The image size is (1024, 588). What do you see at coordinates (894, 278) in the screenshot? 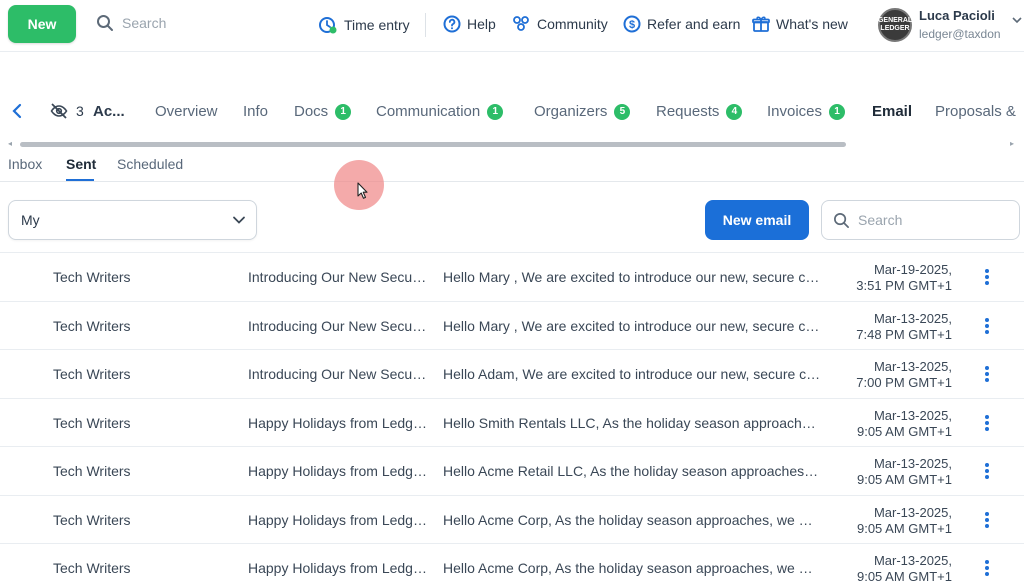
I see `email-date: Mar-19-2025, 3:51 PM GMT+1` at bounding box center [894, 278].